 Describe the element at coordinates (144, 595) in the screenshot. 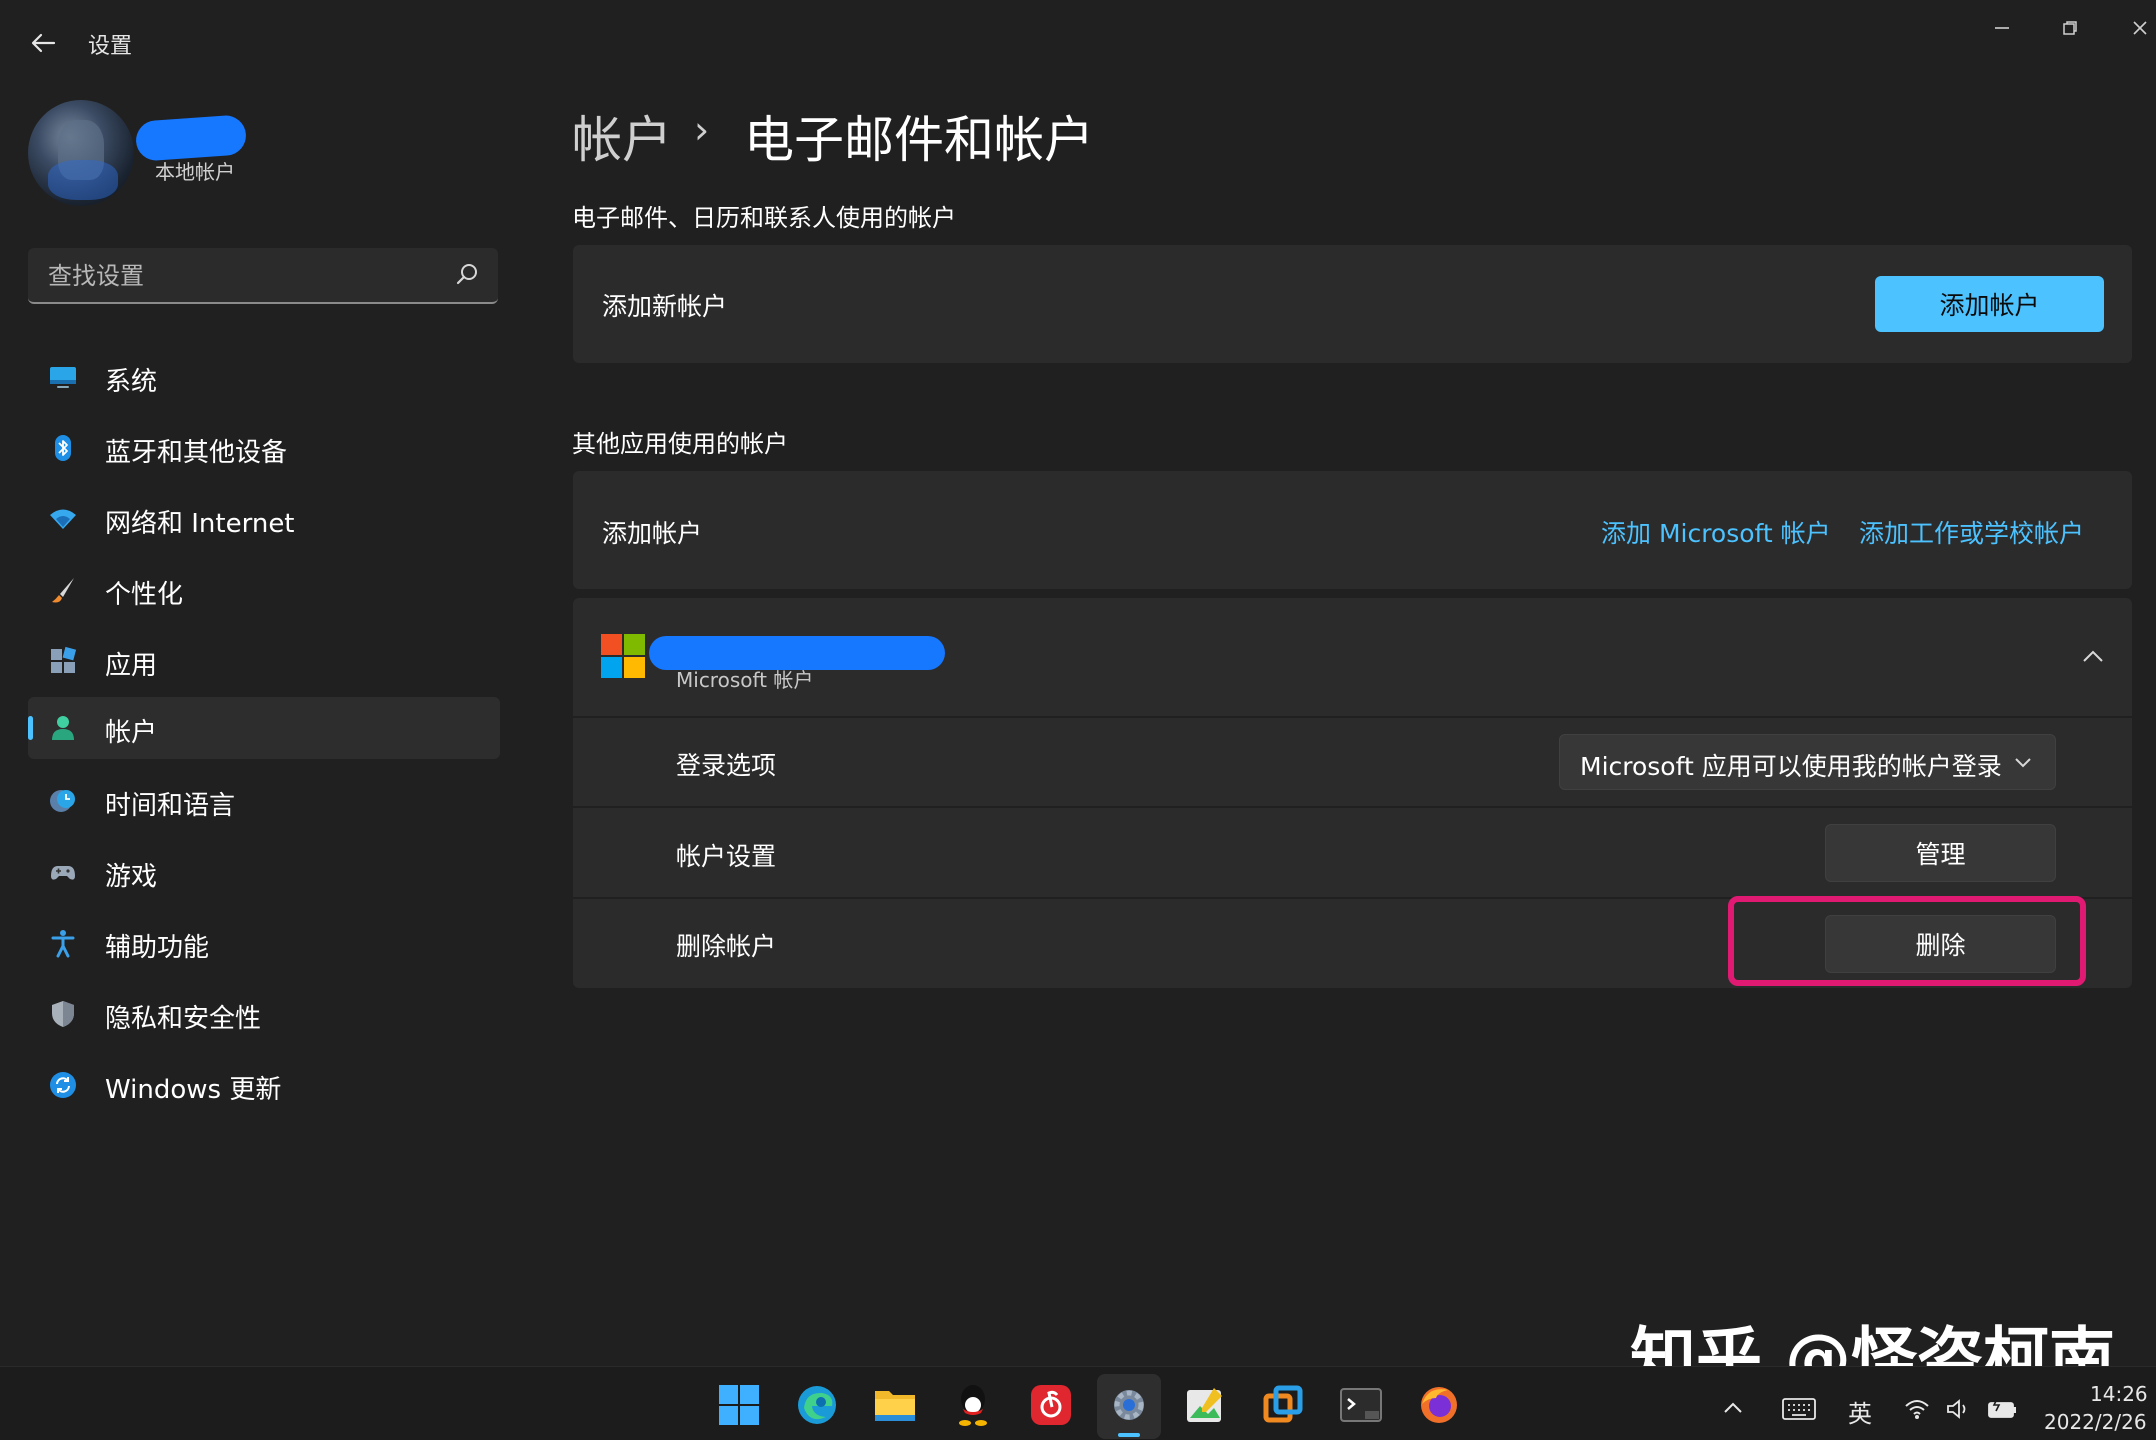

I see `sidebar-item-label: 个性化` at that location.